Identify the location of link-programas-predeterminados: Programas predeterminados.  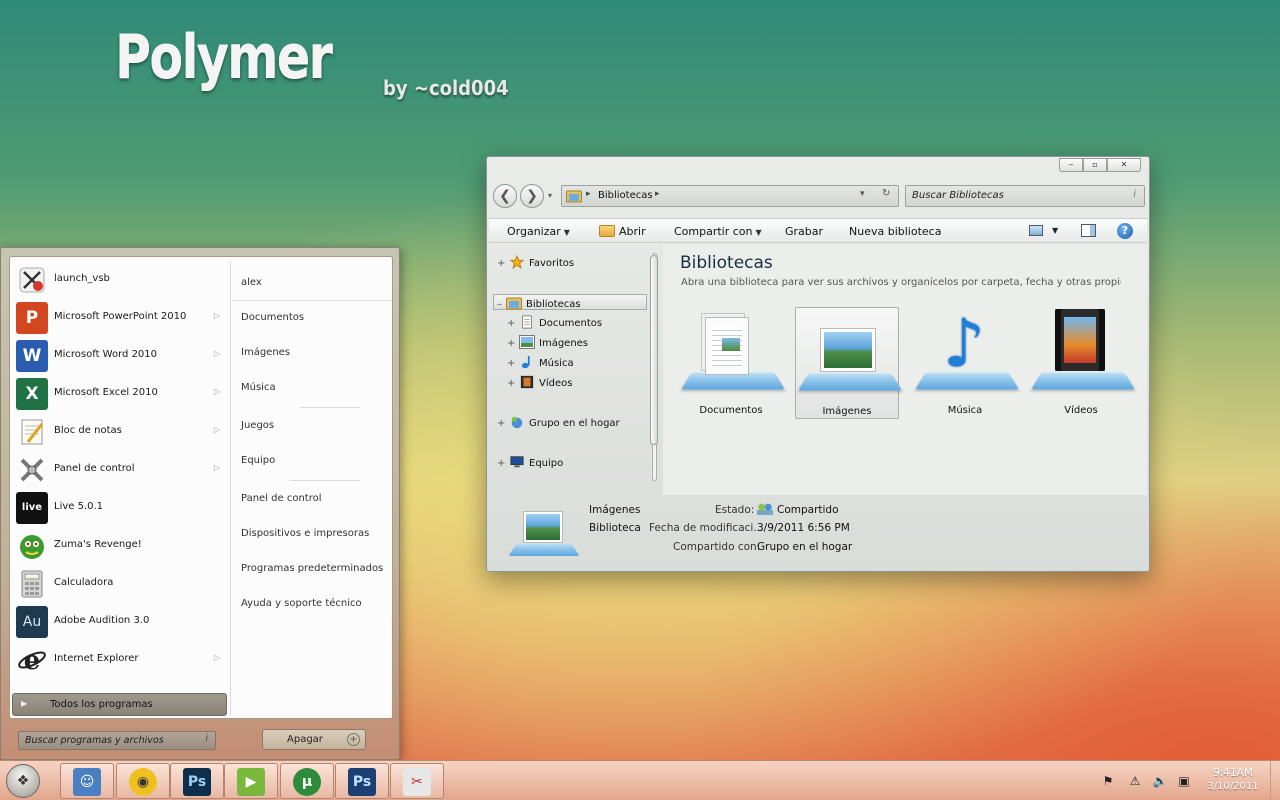
(312, 568).